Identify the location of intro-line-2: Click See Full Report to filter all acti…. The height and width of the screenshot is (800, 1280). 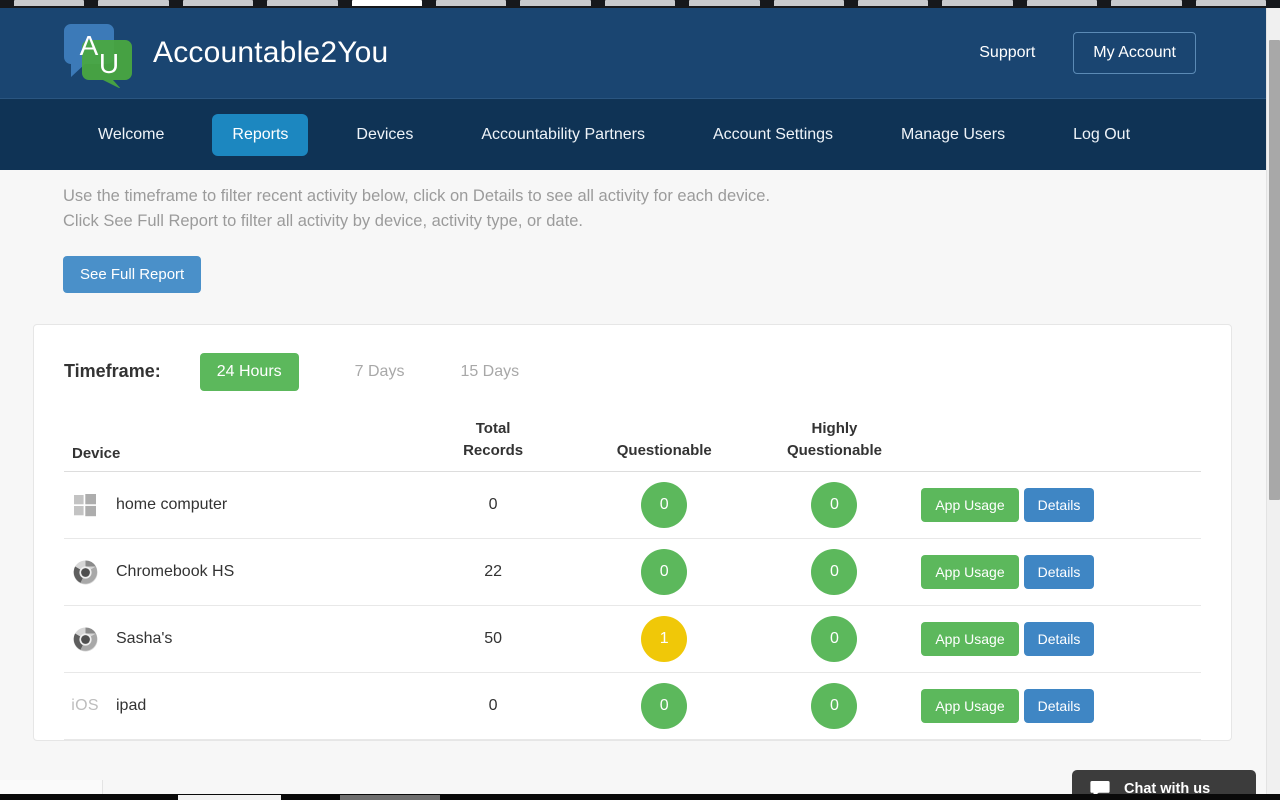
(323, 221).